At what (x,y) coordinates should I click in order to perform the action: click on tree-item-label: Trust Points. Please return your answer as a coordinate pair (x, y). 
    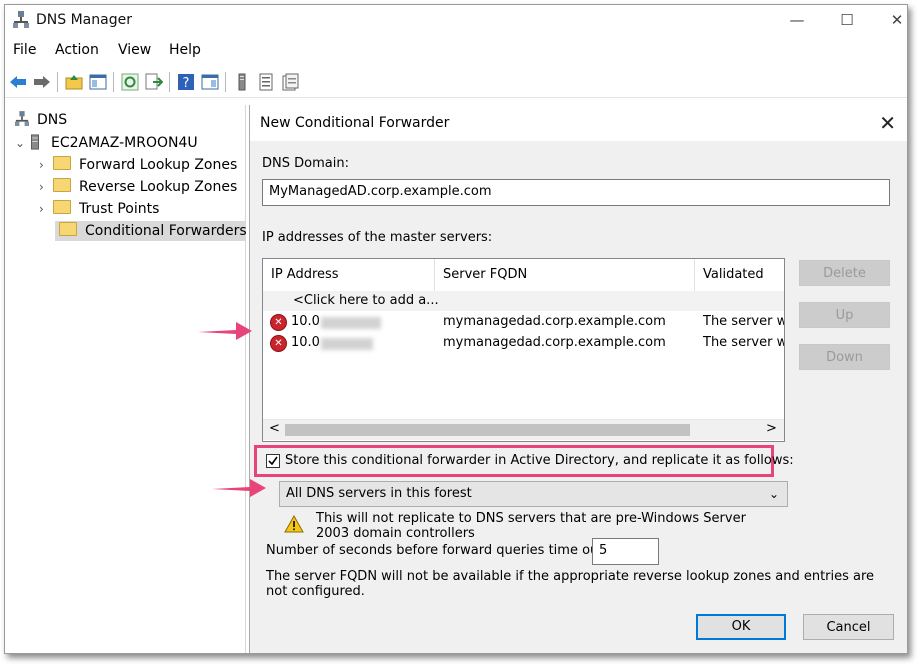
    Looking at the image, I should click on (119, 209).